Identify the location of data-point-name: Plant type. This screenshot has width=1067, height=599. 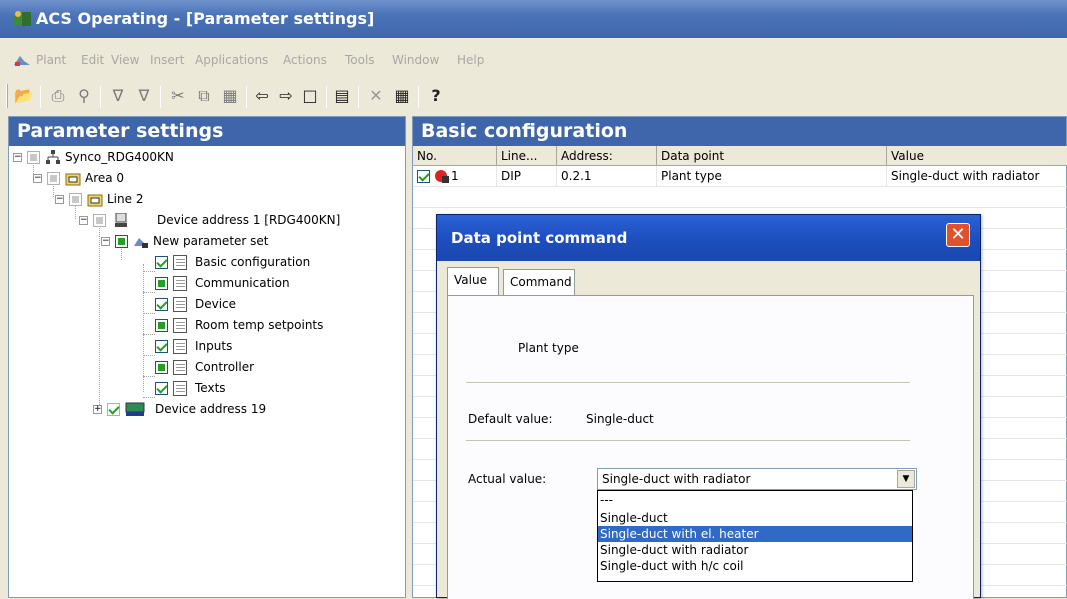
(548, 348).